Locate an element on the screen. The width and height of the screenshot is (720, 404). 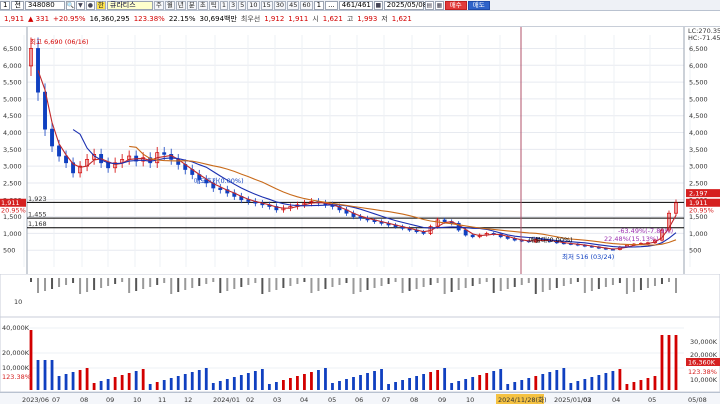
counter-input: 1 is located at coordinates (319, 5).